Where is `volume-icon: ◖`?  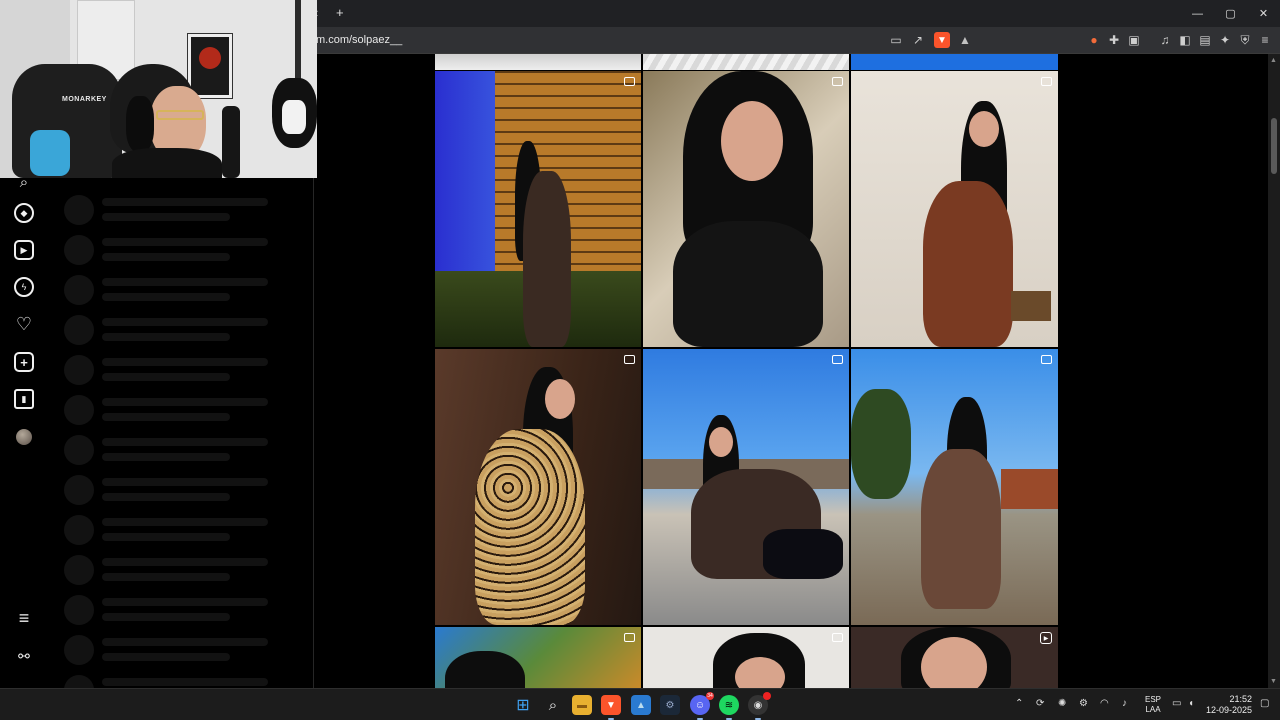 volume-icon: ◖ is located at coordinates (1191, 703).